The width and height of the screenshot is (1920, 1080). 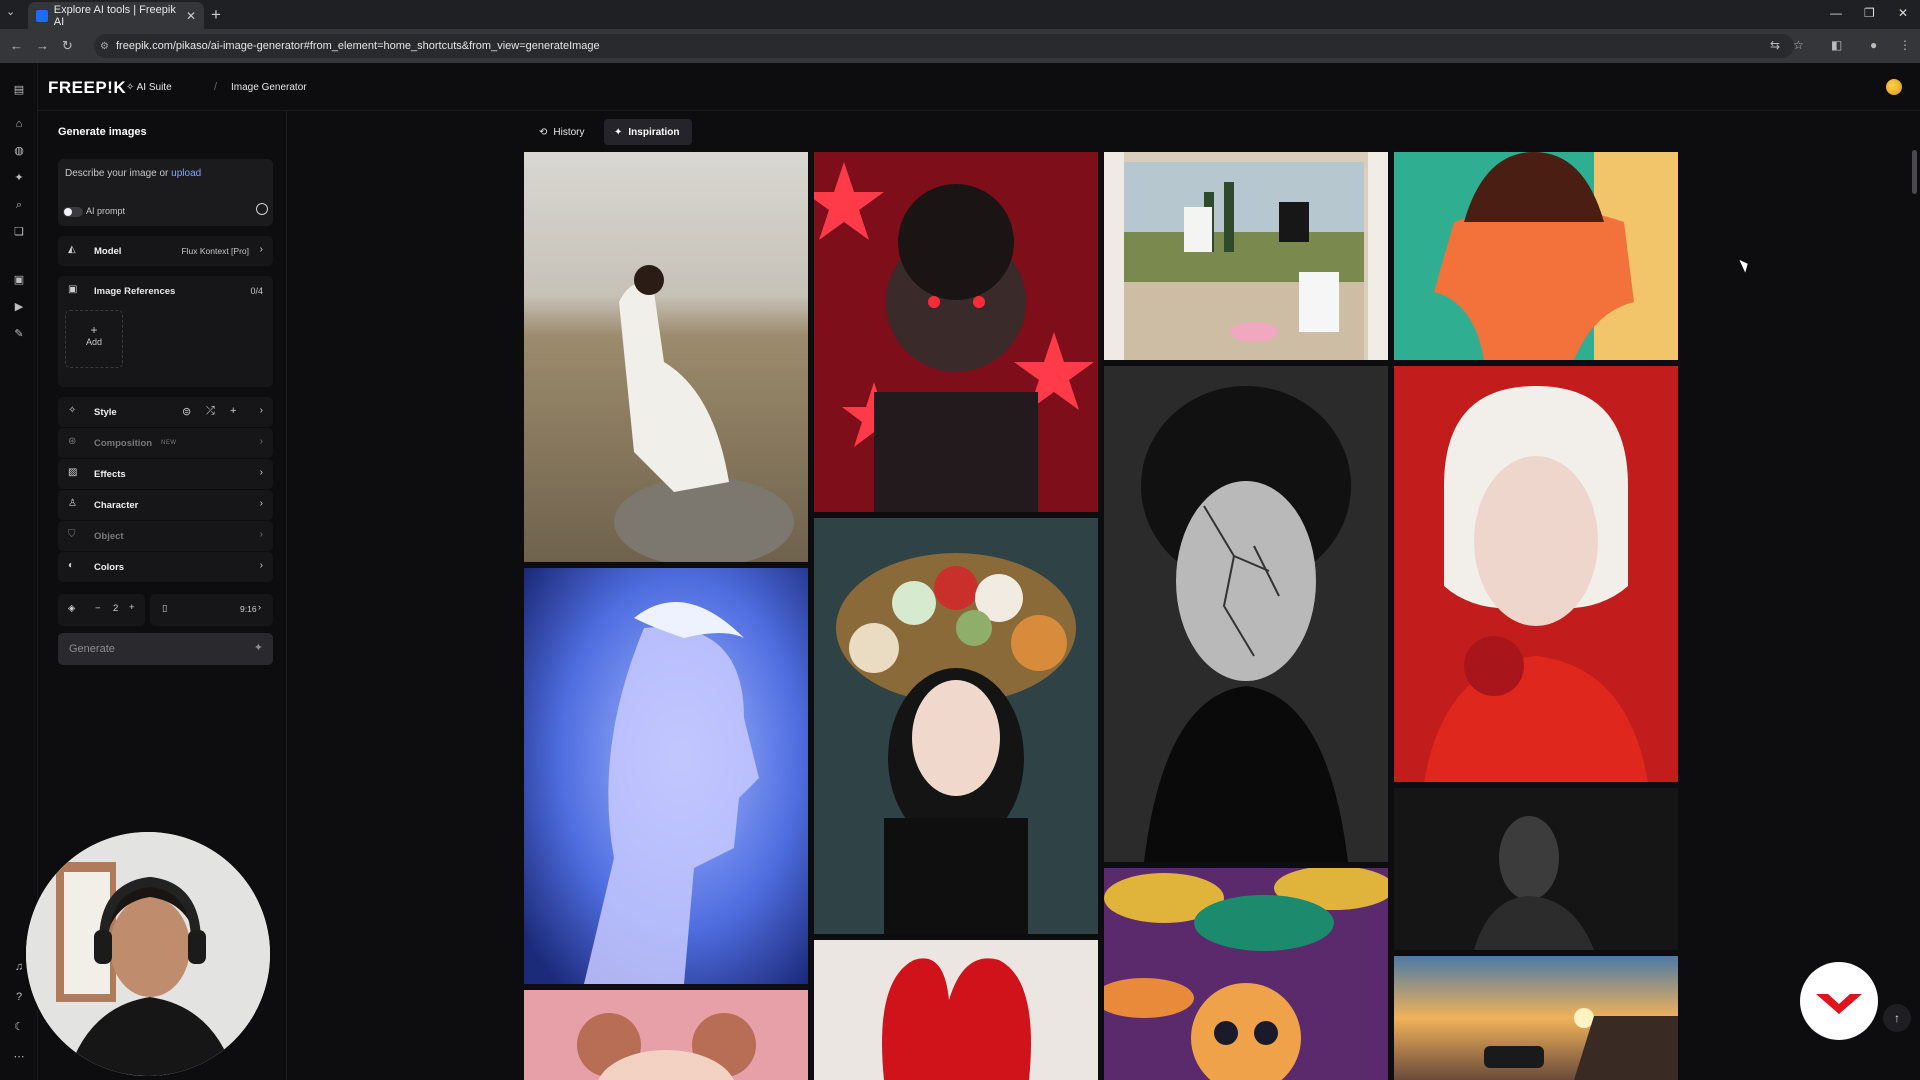 What do you see at coordinates (648, 132) in the screenshot?
I see `tab-inspiration: ✦ Inspiration` at bounding box center [648, 132].